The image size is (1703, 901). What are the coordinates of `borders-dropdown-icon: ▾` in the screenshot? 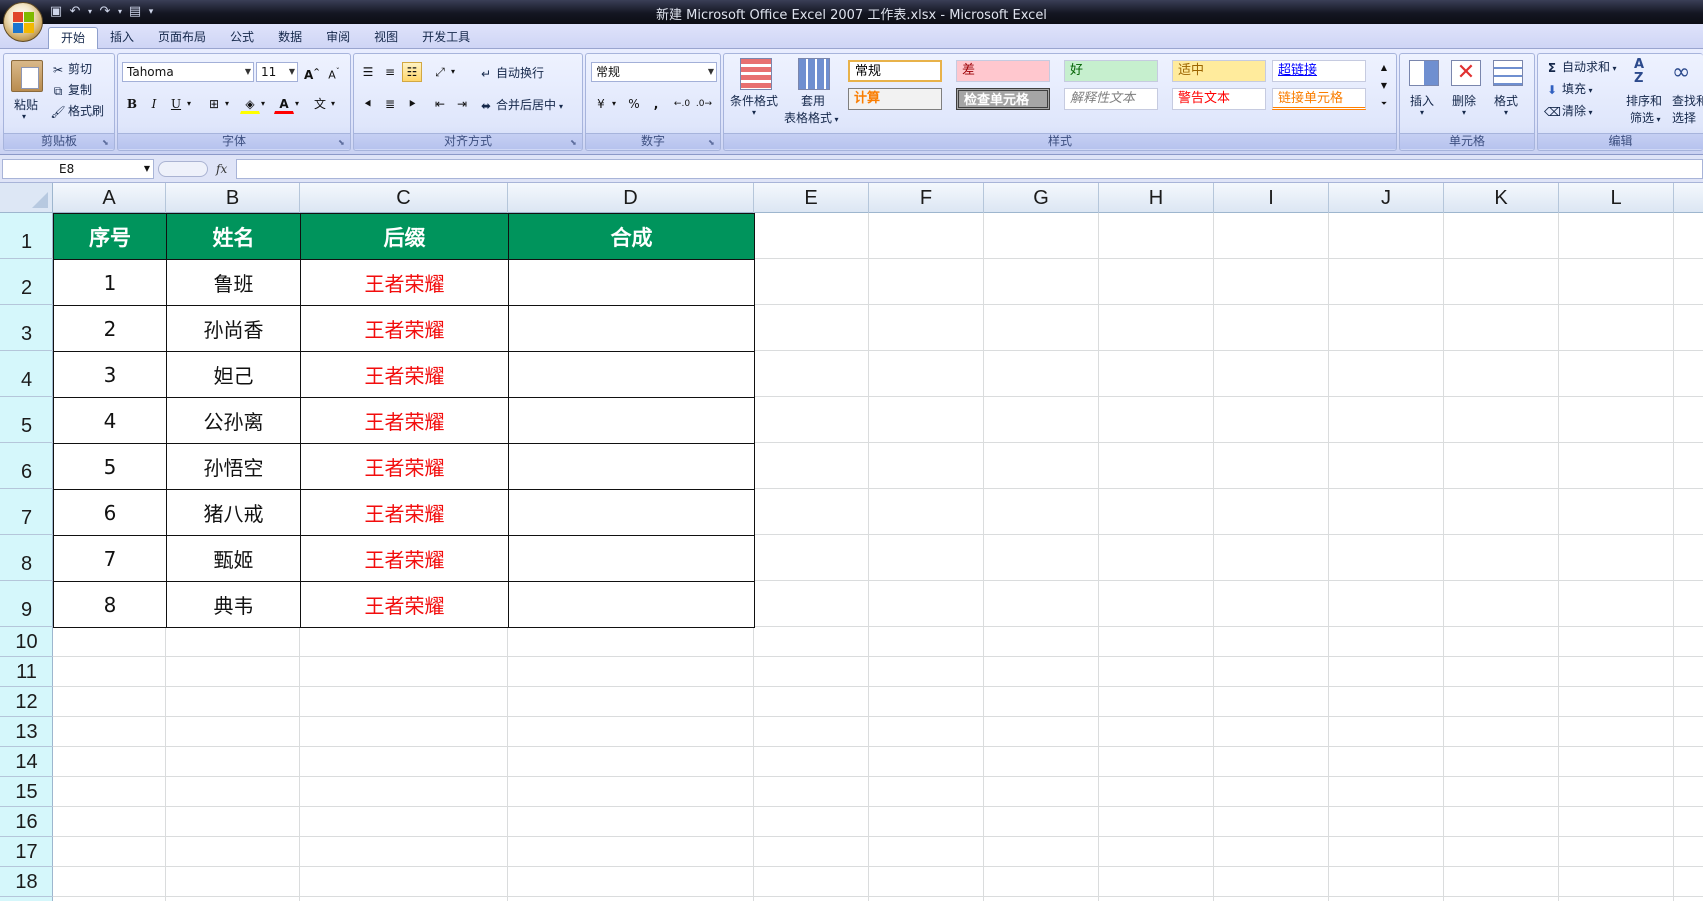 It's located at (227, 104).